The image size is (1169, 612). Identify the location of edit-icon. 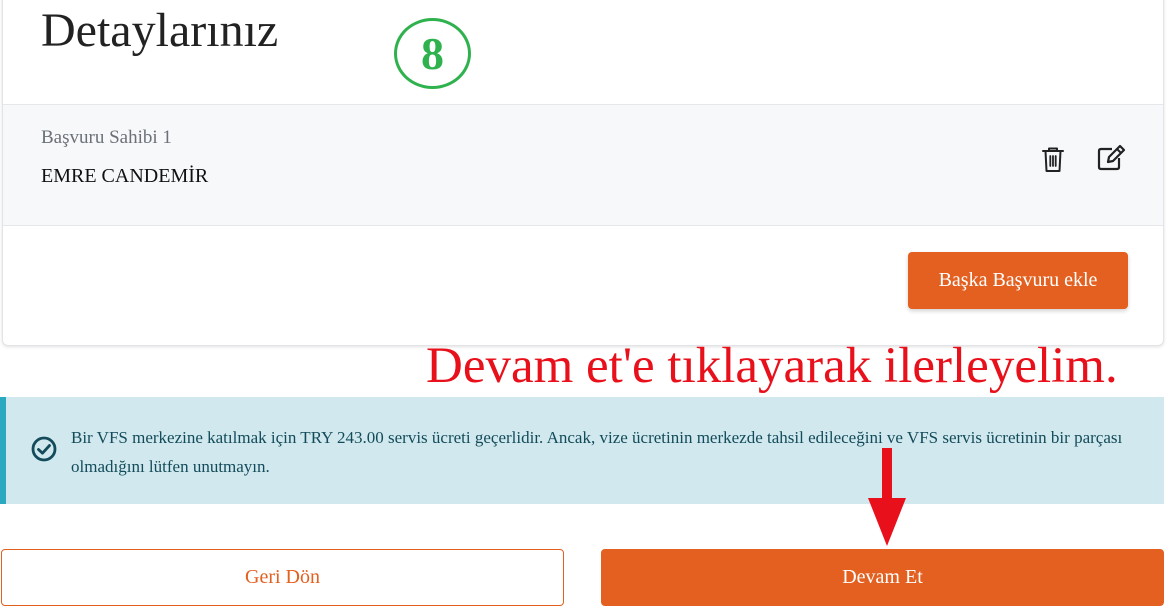
(1111, 157).